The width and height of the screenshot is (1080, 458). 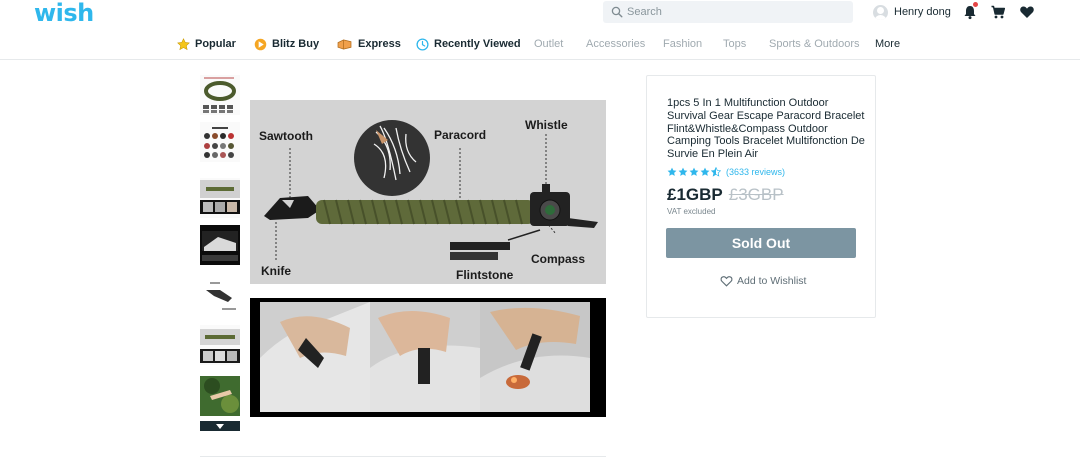 What do you see at coordinates (286, 44) in the screenshot?
I see `nav-item-blitz-buy: Blitz Buy` at bounding box center [286, 44].